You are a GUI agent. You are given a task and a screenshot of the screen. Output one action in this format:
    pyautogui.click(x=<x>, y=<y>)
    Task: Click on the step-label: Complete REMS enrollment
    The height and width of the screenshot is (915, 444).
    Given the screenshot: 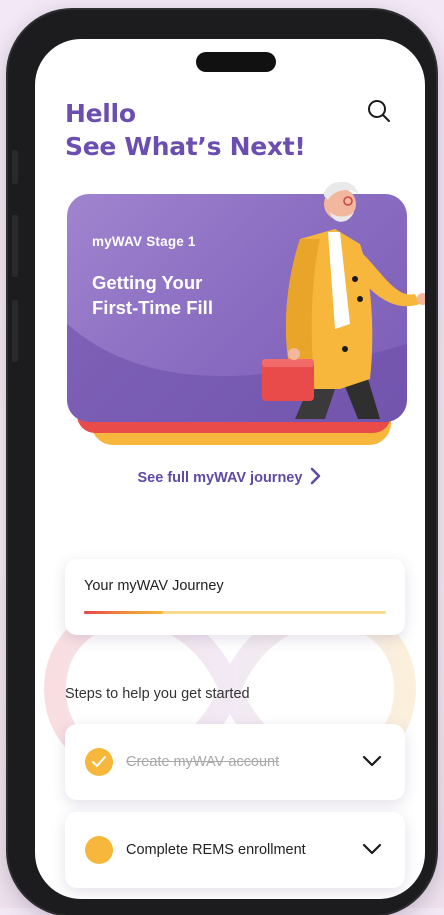 What is the action you would take?
    pyautogui.click(x=216, y=850)
    